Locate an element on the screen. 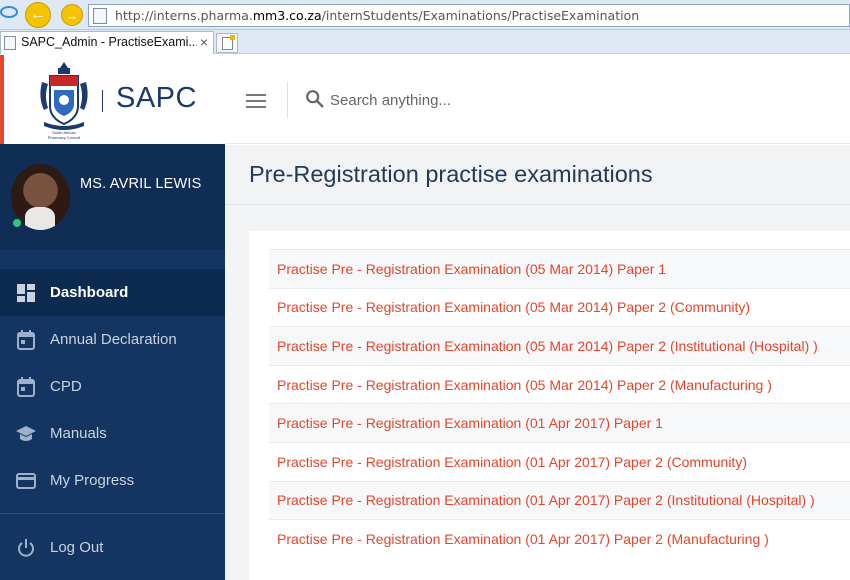 The width and height of the screenshot is (850, 580). sidebar-item-log-out: Log Out is located at coordinates (112, 547).